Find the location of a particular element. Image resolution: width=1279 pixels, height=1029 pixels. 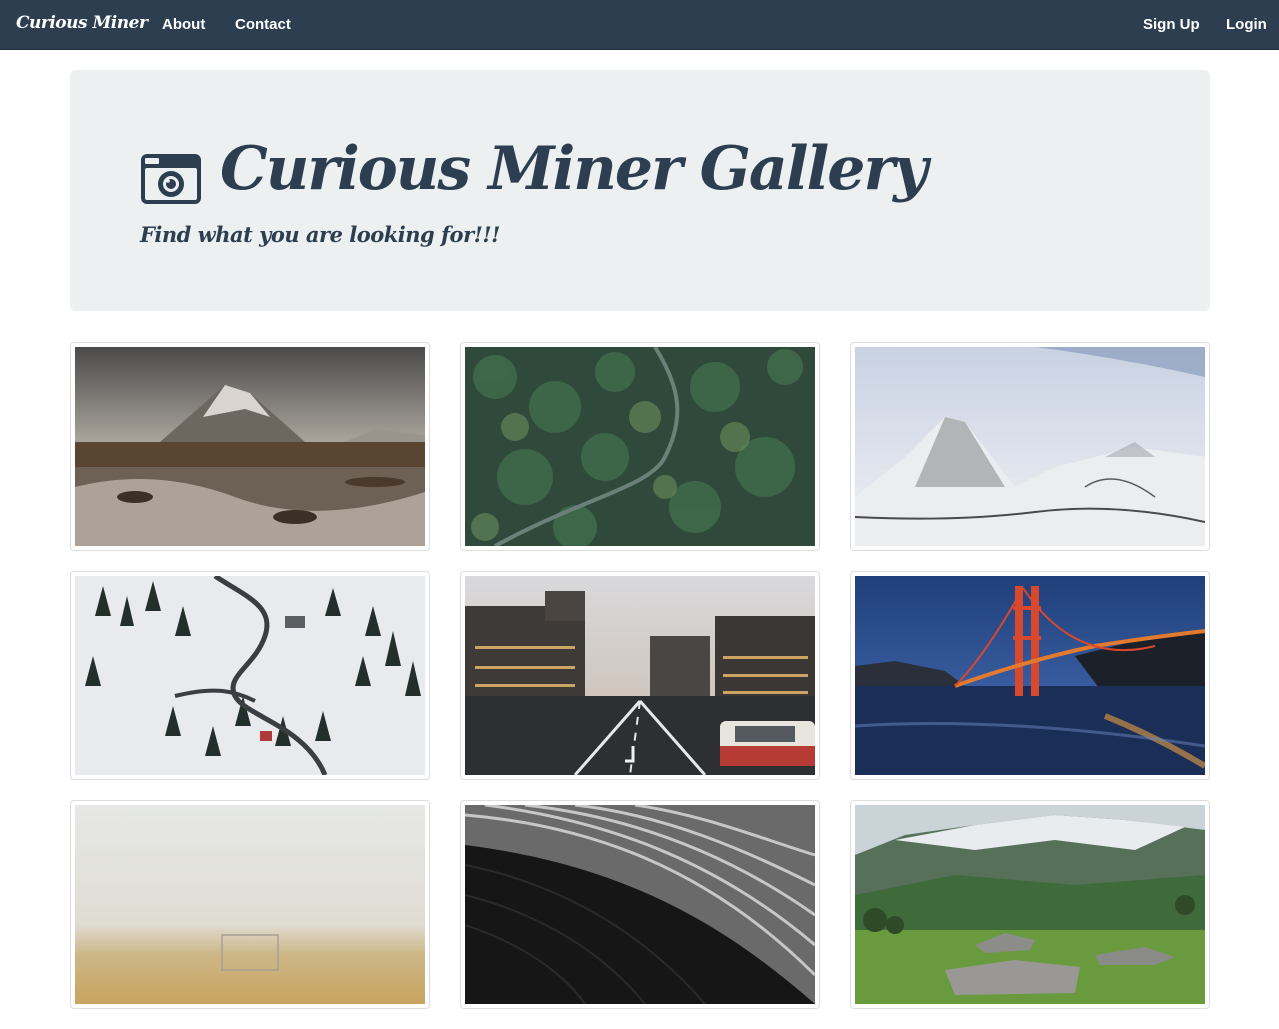

page-subtitle: Find what you are looking for!!! is located at coordinates (320, 234).